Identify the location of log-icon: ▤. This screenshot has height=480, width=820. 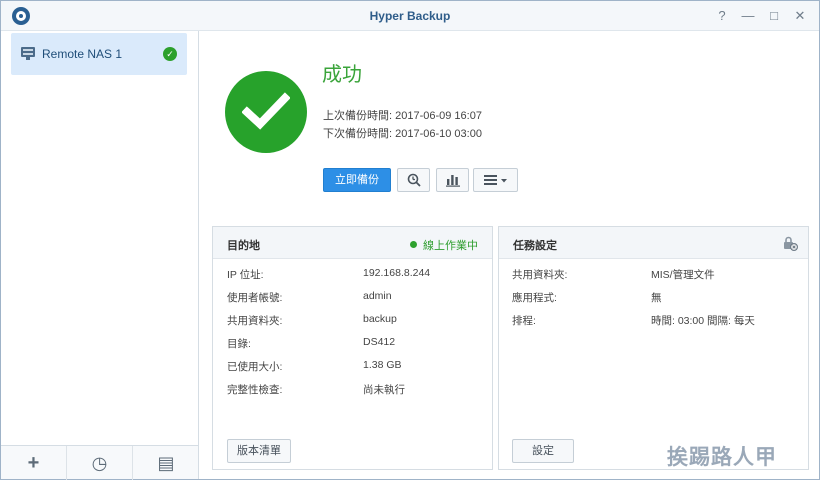
(166, 463).